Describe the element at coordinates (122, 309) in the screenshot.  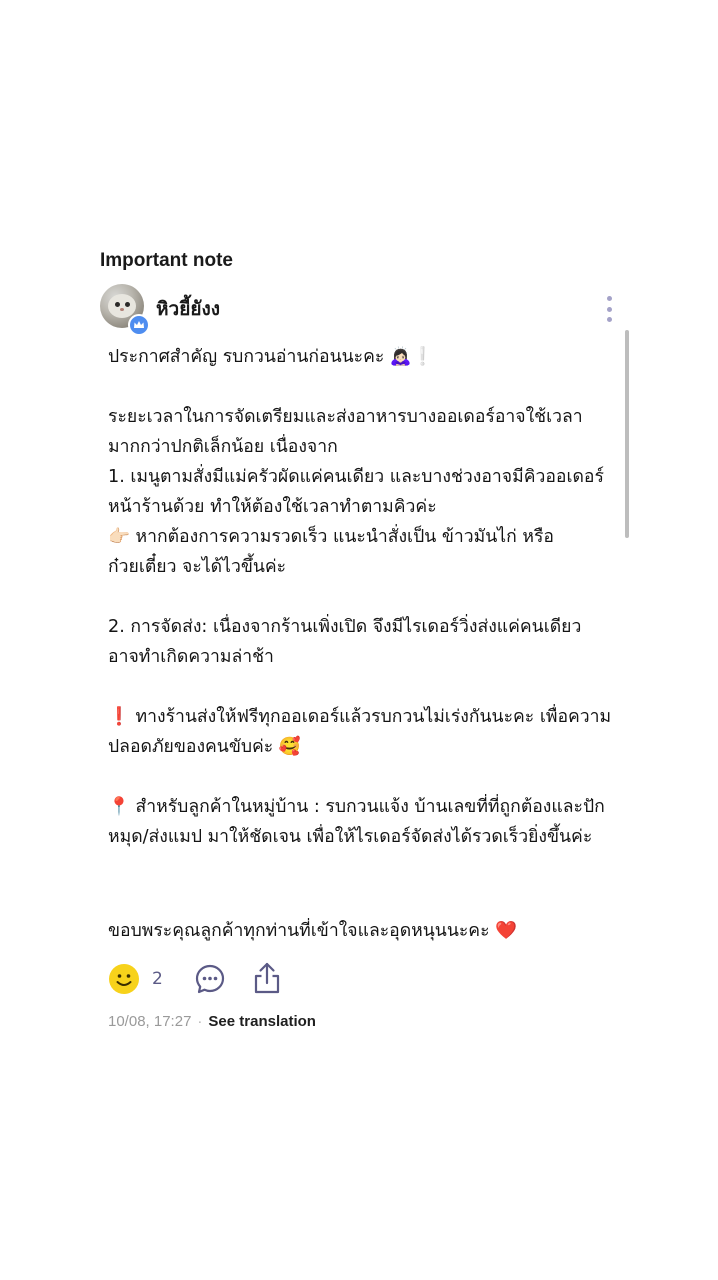
I see `avatar-nose` at that location.